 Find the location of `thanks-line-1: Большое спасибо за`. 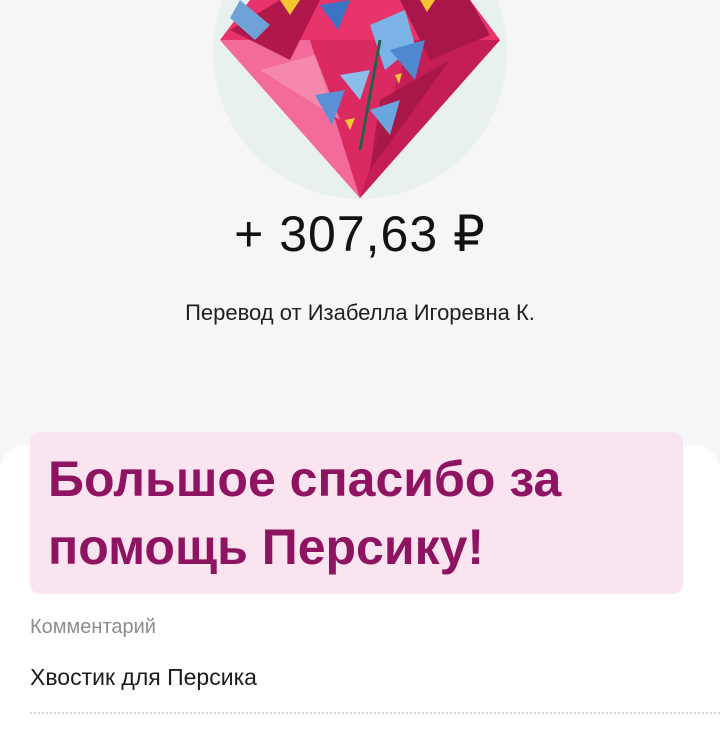

thanks-line-1: Большое спасибо за is located at coordinates (305, 479).